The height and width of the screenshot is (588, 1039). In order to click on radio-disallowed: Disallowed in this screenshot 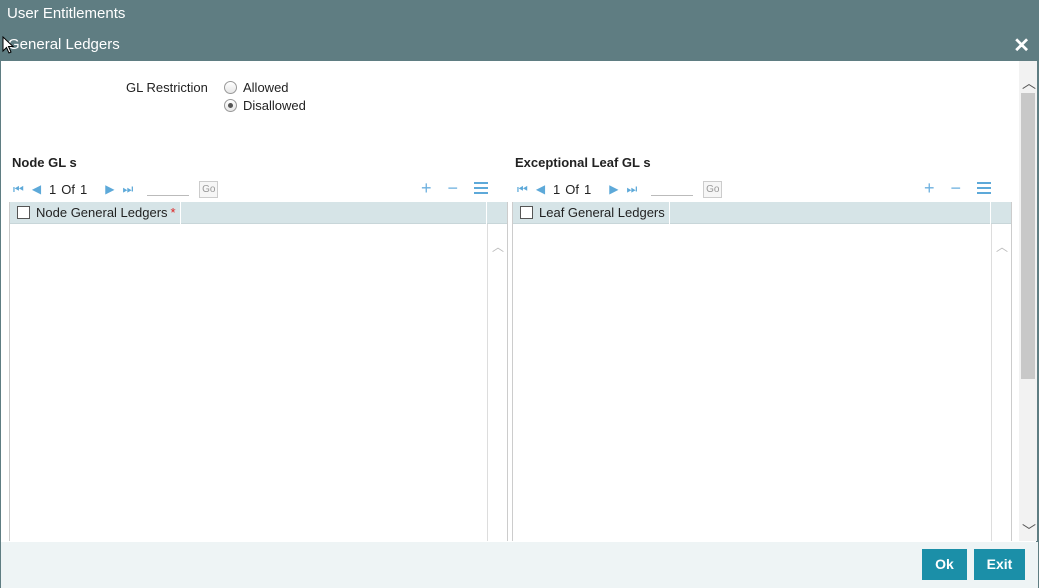, I will do `click(265, 105)`.